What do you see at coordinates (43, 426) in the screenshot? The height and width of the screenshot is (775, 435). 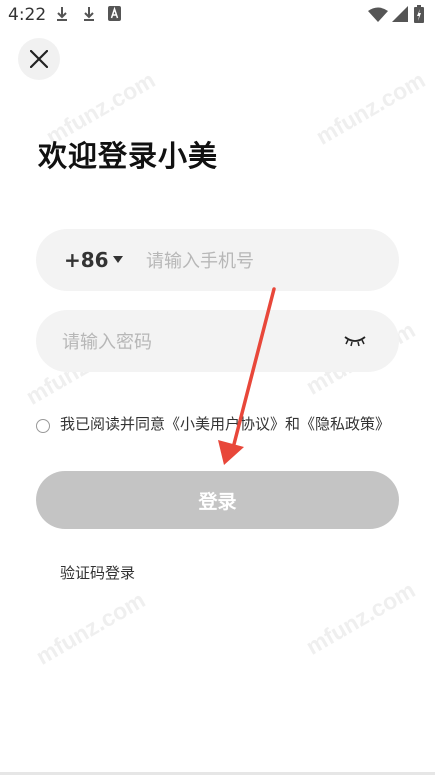 I see `agreement-checkbox` at bounding box center [43, 426].